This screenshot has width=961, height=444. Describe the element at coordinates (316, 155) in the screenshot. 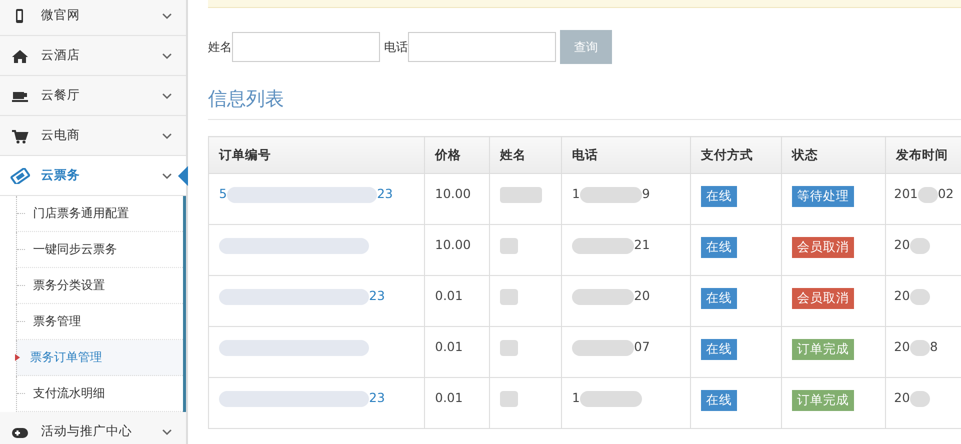

I see `column-header: 订单编号` at that location.